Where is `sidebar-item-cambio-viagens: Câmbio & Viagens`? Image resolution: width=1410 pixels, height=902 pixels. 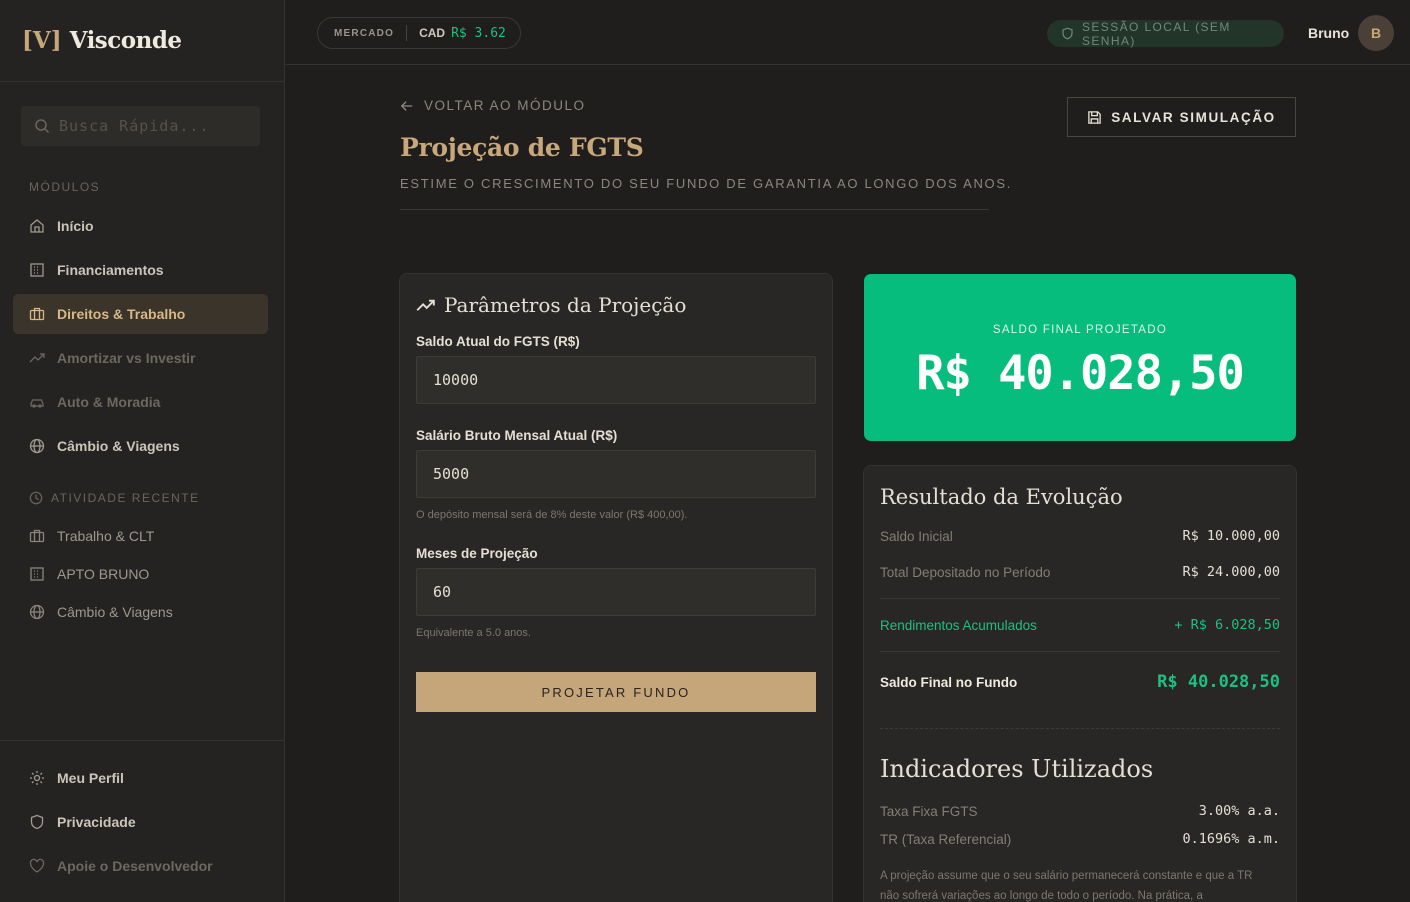 sidebar-item-cambio-viagens: Câmbio & Viagens is located at coordinates (140, 446).